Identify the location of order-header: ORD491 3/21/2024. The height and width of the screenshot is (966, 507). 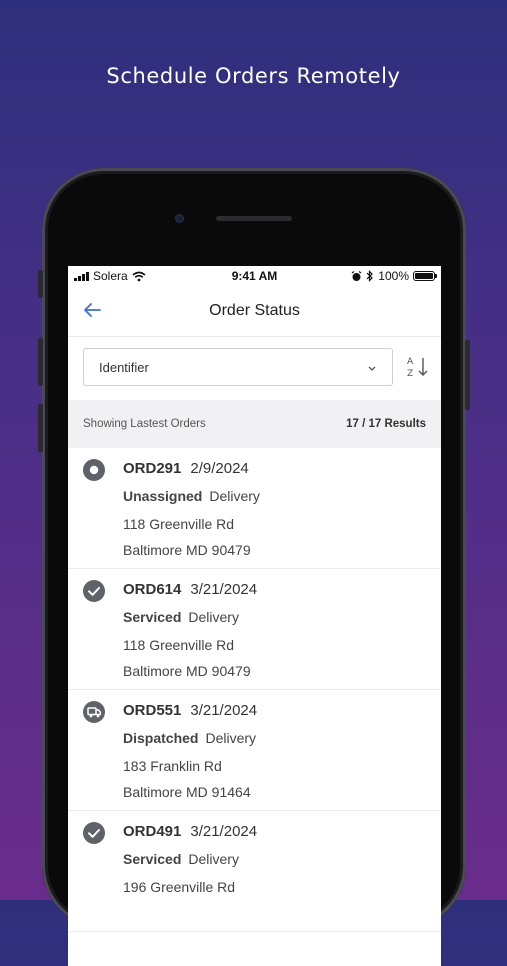
(190, 831).